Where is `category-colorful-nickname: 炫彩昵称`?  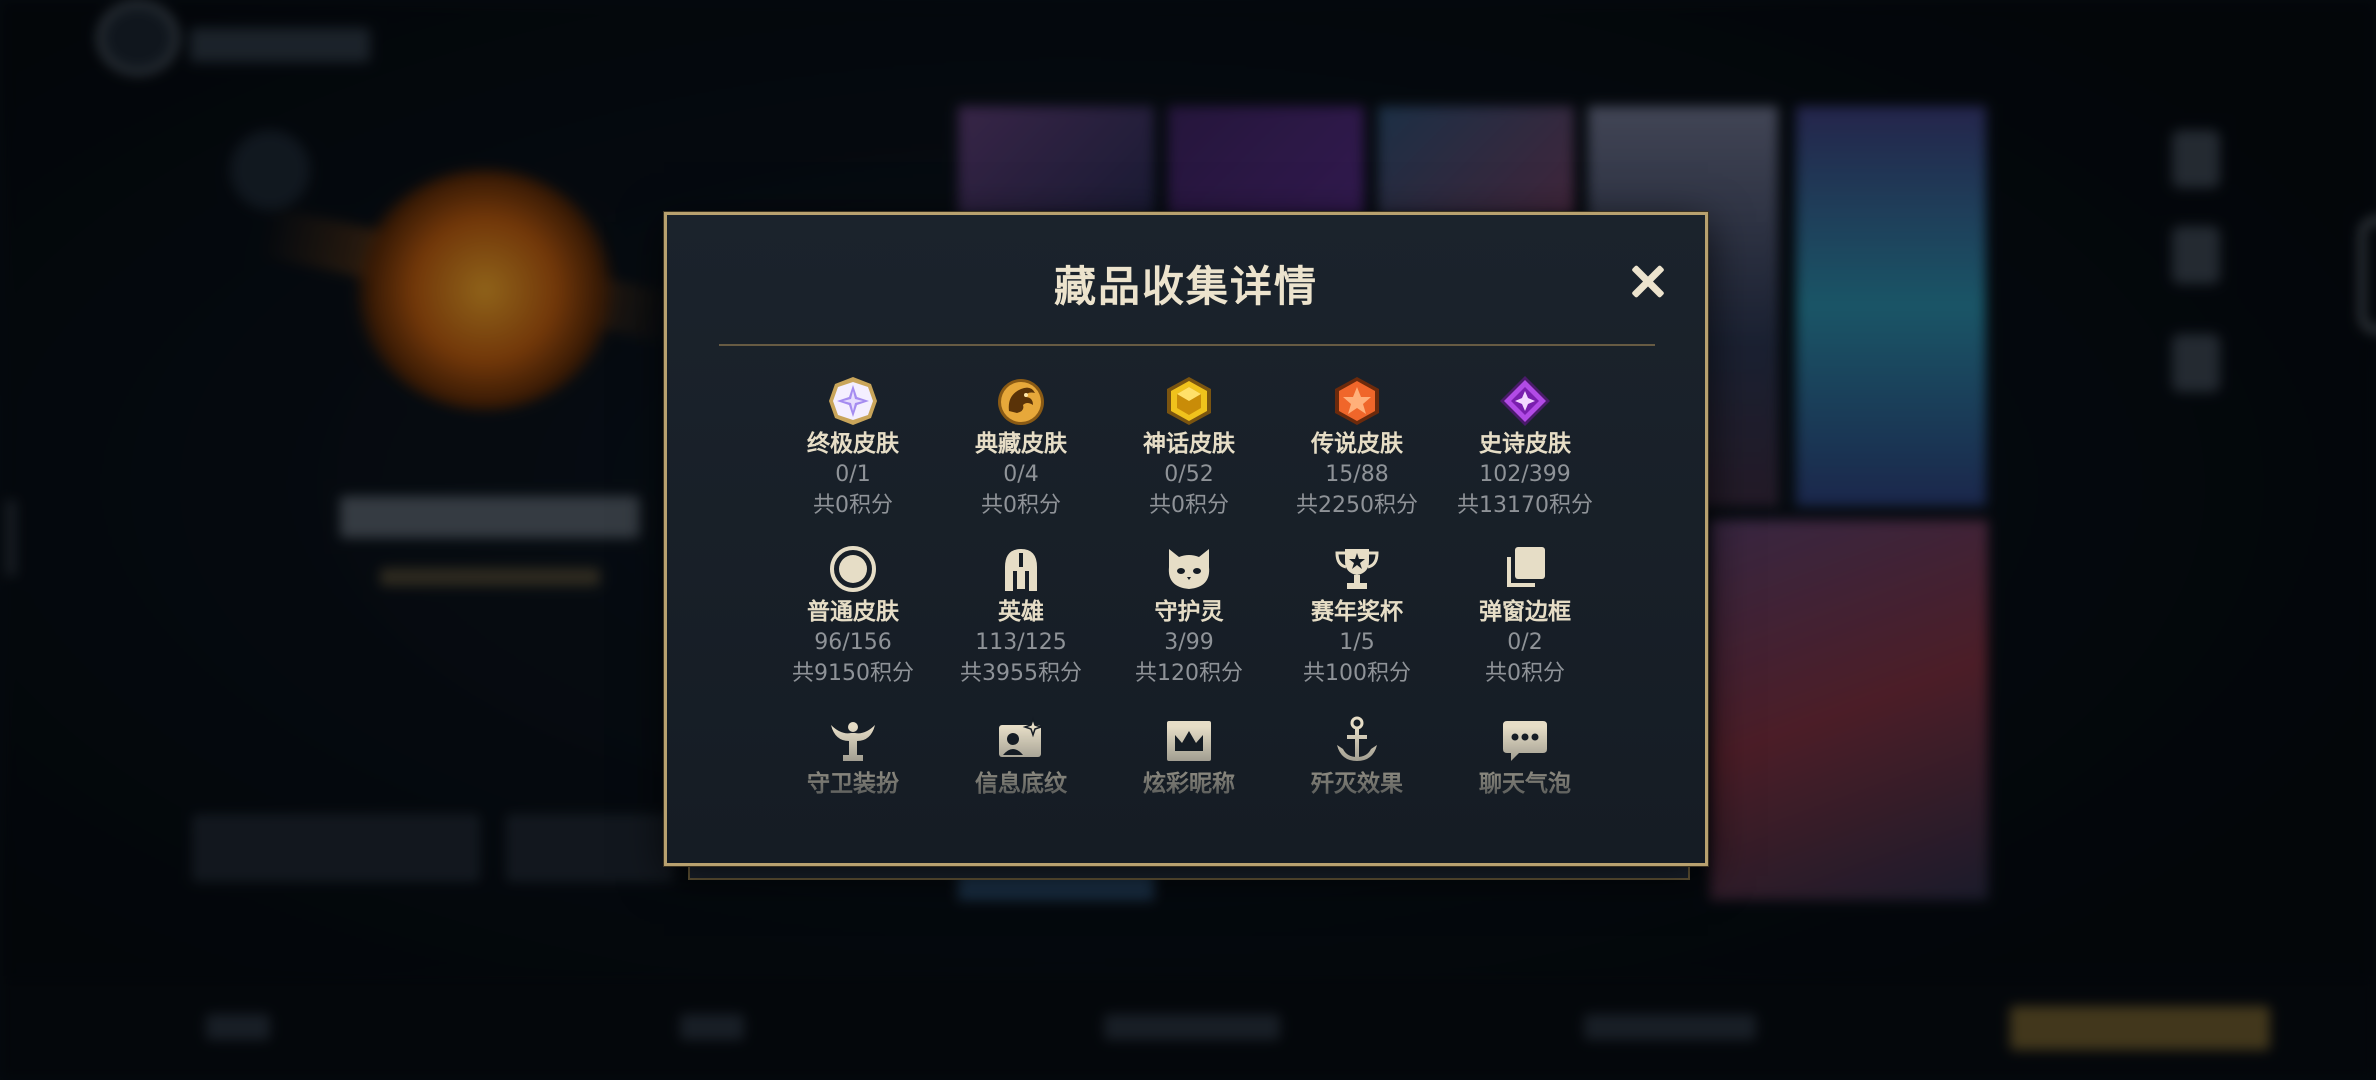 category-colorful-nickname: 炫彩昵称 is located at coordinates (1189, 757).